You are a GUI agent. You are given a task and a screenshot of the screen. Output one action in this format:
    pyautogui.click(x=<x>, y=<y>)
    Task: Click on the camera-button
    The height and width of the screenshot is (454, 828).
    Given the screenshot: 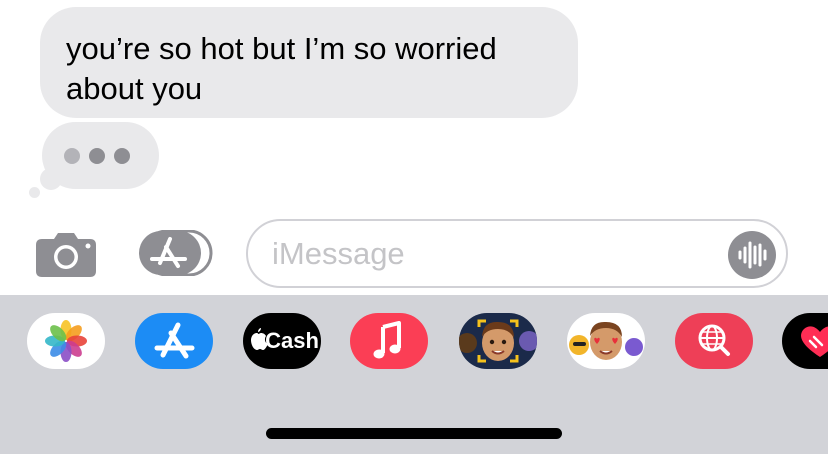 What is the action you would take?
    pyautogui.click(x=66, y=254)
    